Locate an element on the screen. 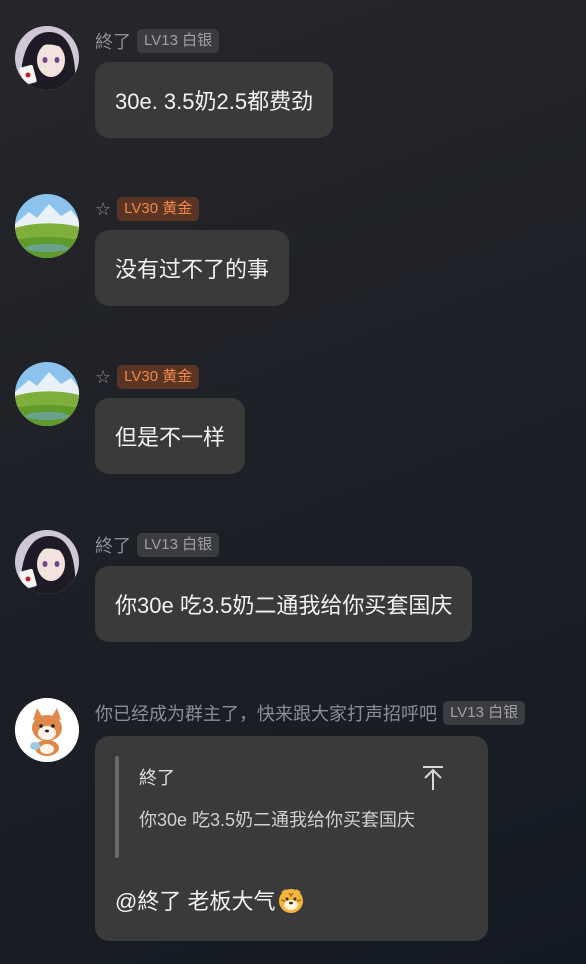 Image resolution: width=586 pixels, height=964 pixels. arrow-up-to-line-icon is located at coordinates (433, 778).